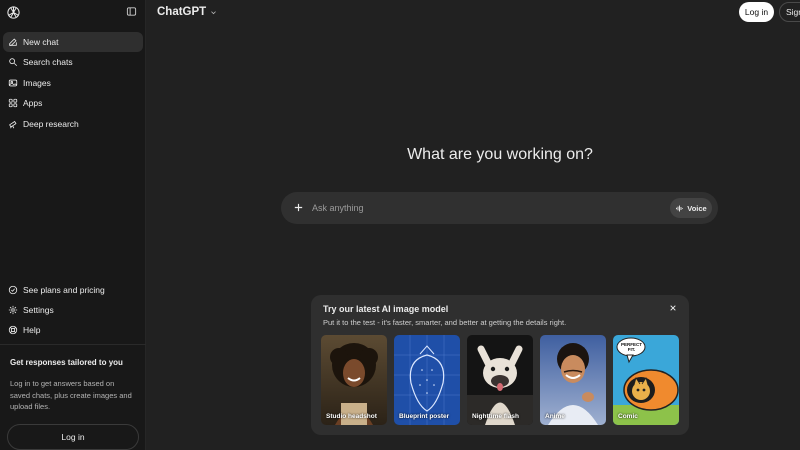 Image resolution: width=800 pixels, height=450 pixels. Describe the element at coordinates (351, 416) in the screenshot. I see `style-label: Studio headshot` at that location.